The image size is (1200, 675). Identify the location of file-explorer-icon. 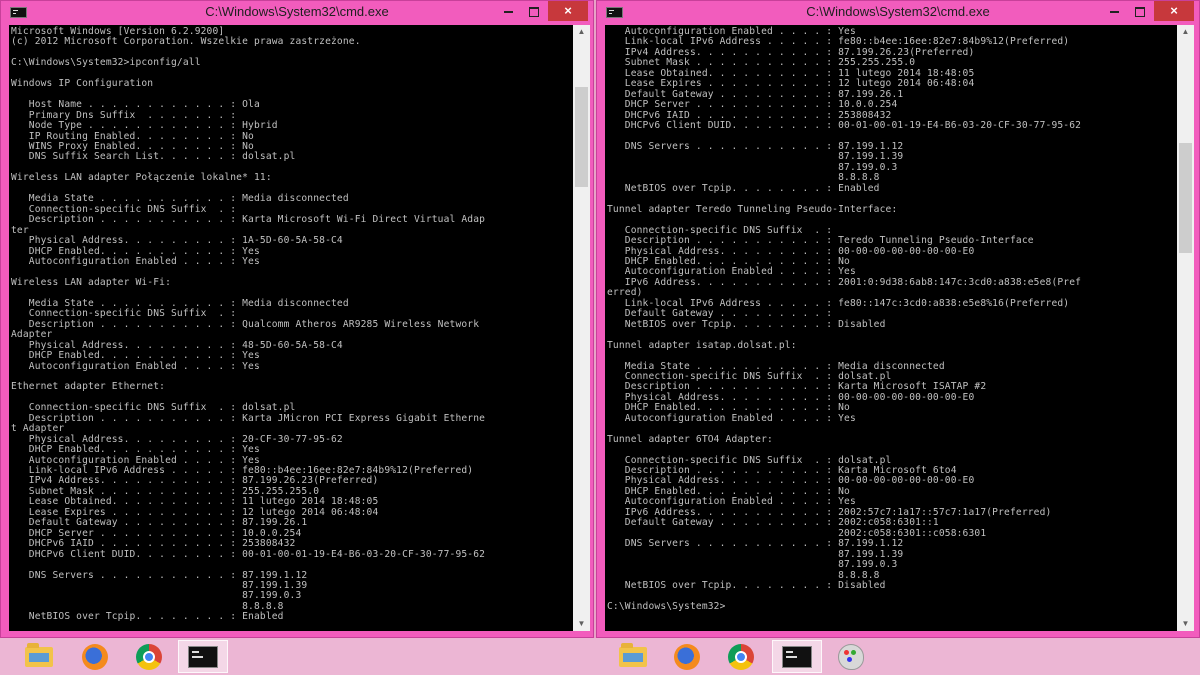
(633, 654).